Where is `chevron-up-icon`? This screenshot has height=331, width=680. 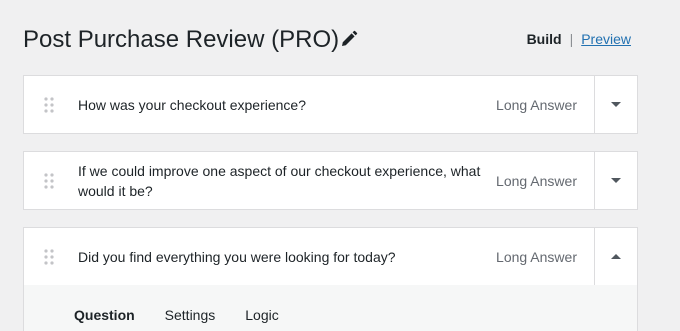
chevron-up-icon is located at coordinates (616, 256).